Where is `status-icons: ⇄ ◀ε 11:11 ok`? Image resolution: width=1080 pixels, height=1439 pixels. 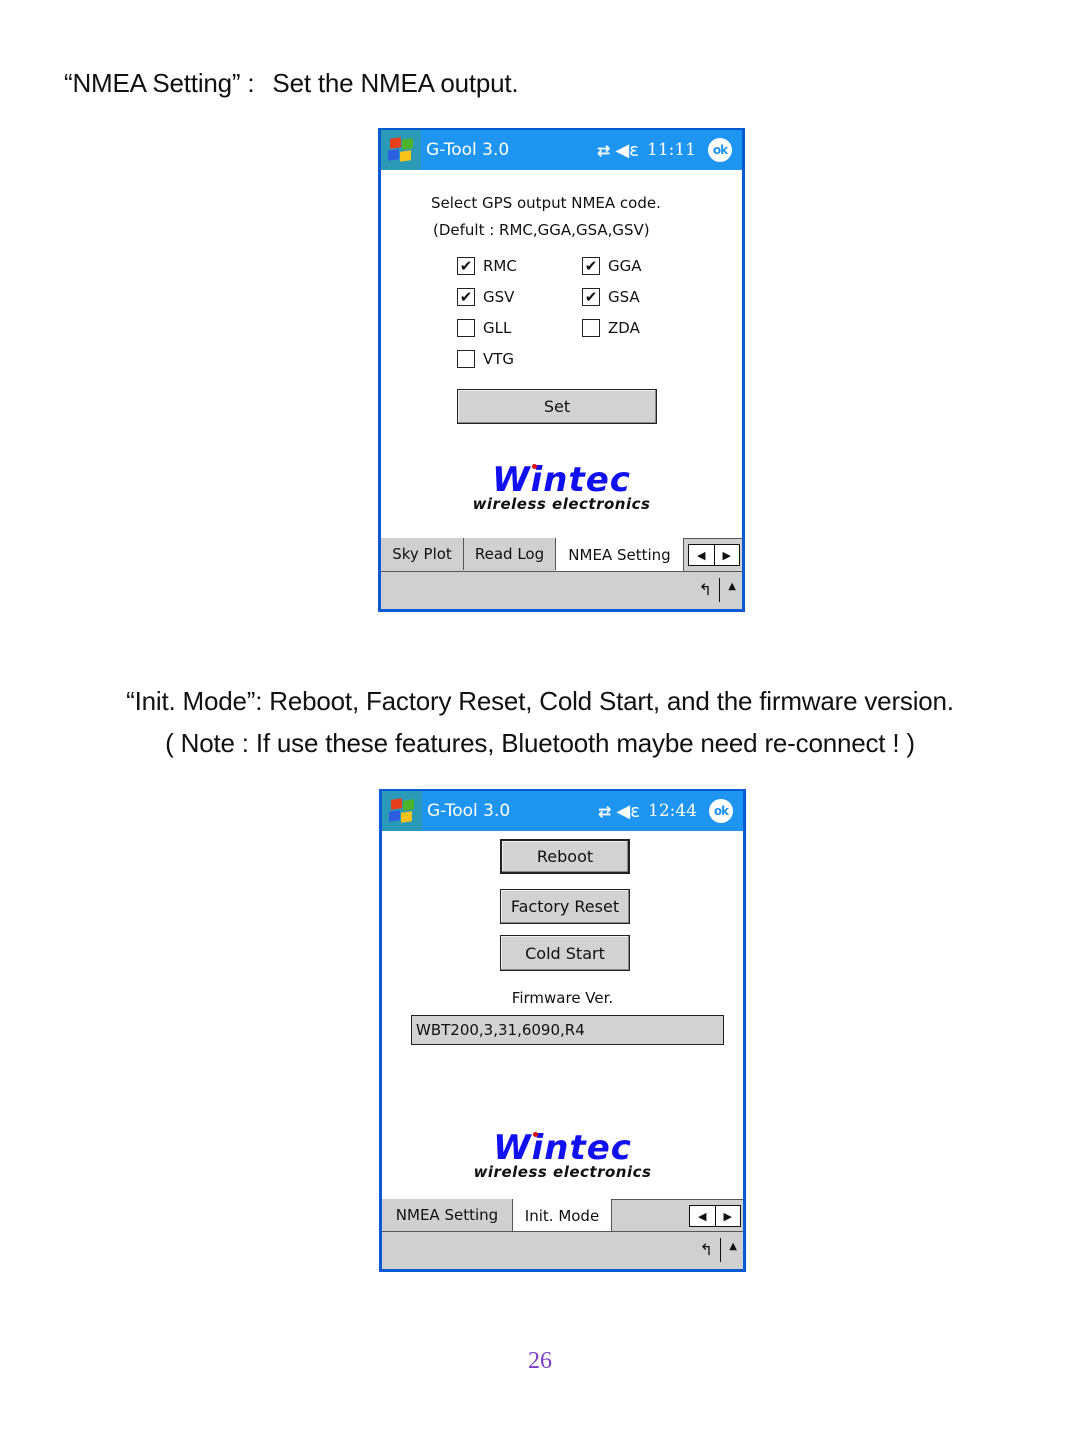 status-icons: ⇄ ◀ε 11:11 ok is located at coordinates (664, 150).